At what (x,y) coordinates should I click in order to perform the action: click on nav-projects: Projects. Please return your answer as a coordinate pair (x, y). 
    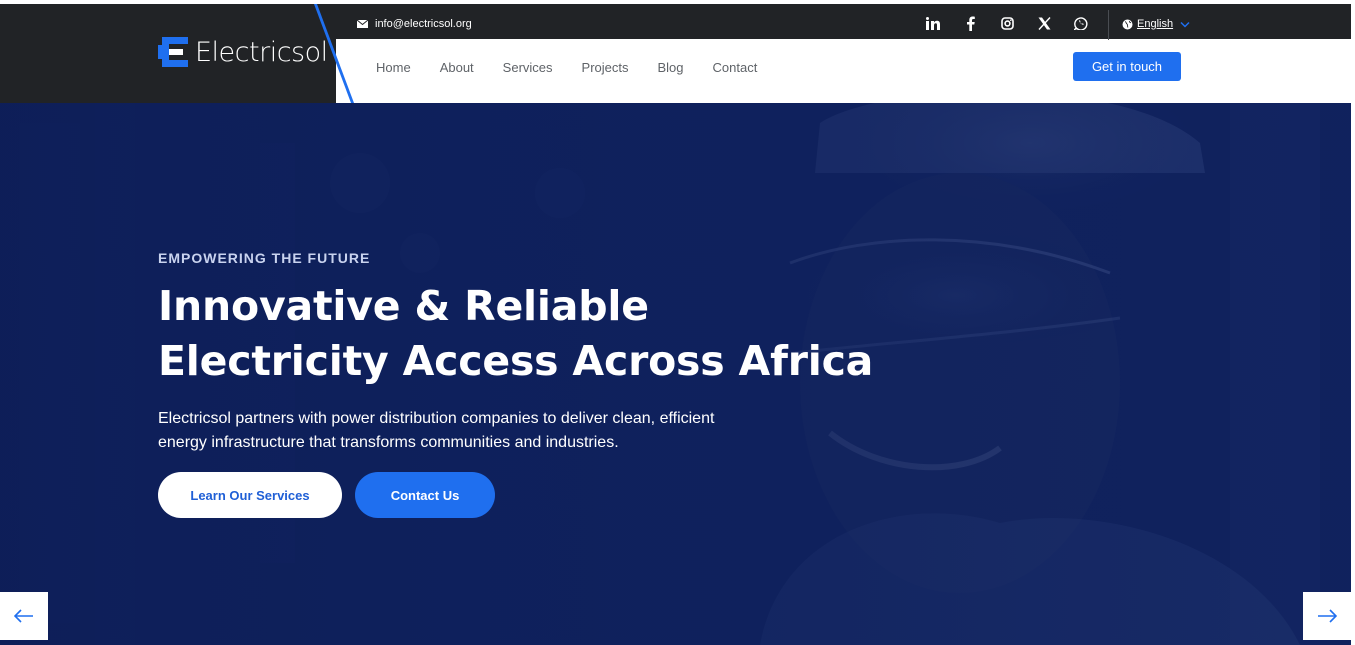
    Looking at the image, I should click on (605, 67).